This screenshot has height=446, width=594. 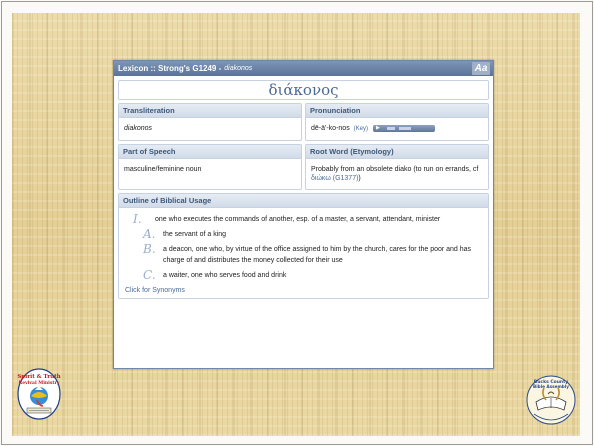 What do you see at coordinates (210, 111) in the screenshot?
I see `transliteration-heading: Transliteration` at bounding box center [210, 111].